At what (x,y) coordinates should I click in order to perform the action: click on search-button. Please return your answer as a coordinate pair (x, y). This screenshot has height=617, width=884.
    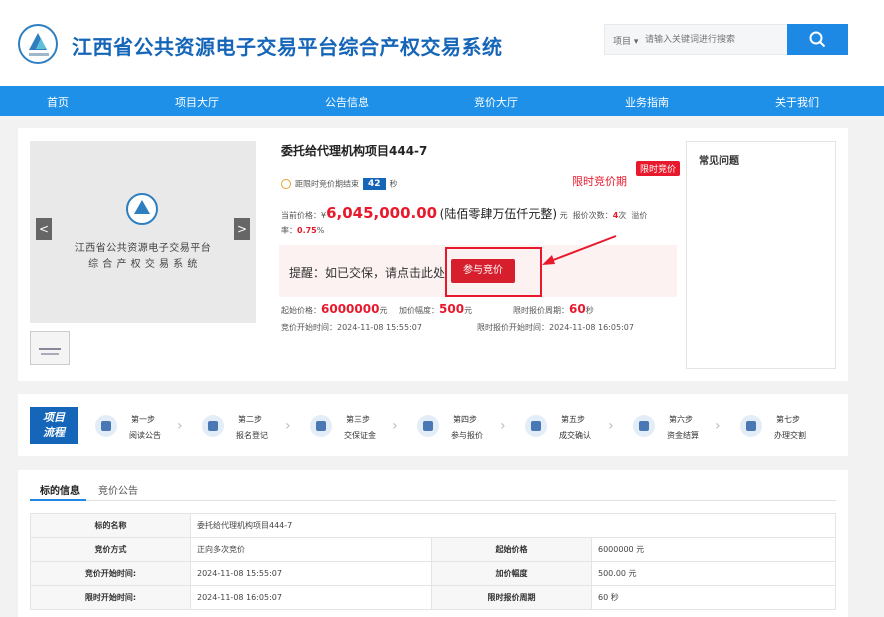
    Looking at the image, I should click on (817, 39).